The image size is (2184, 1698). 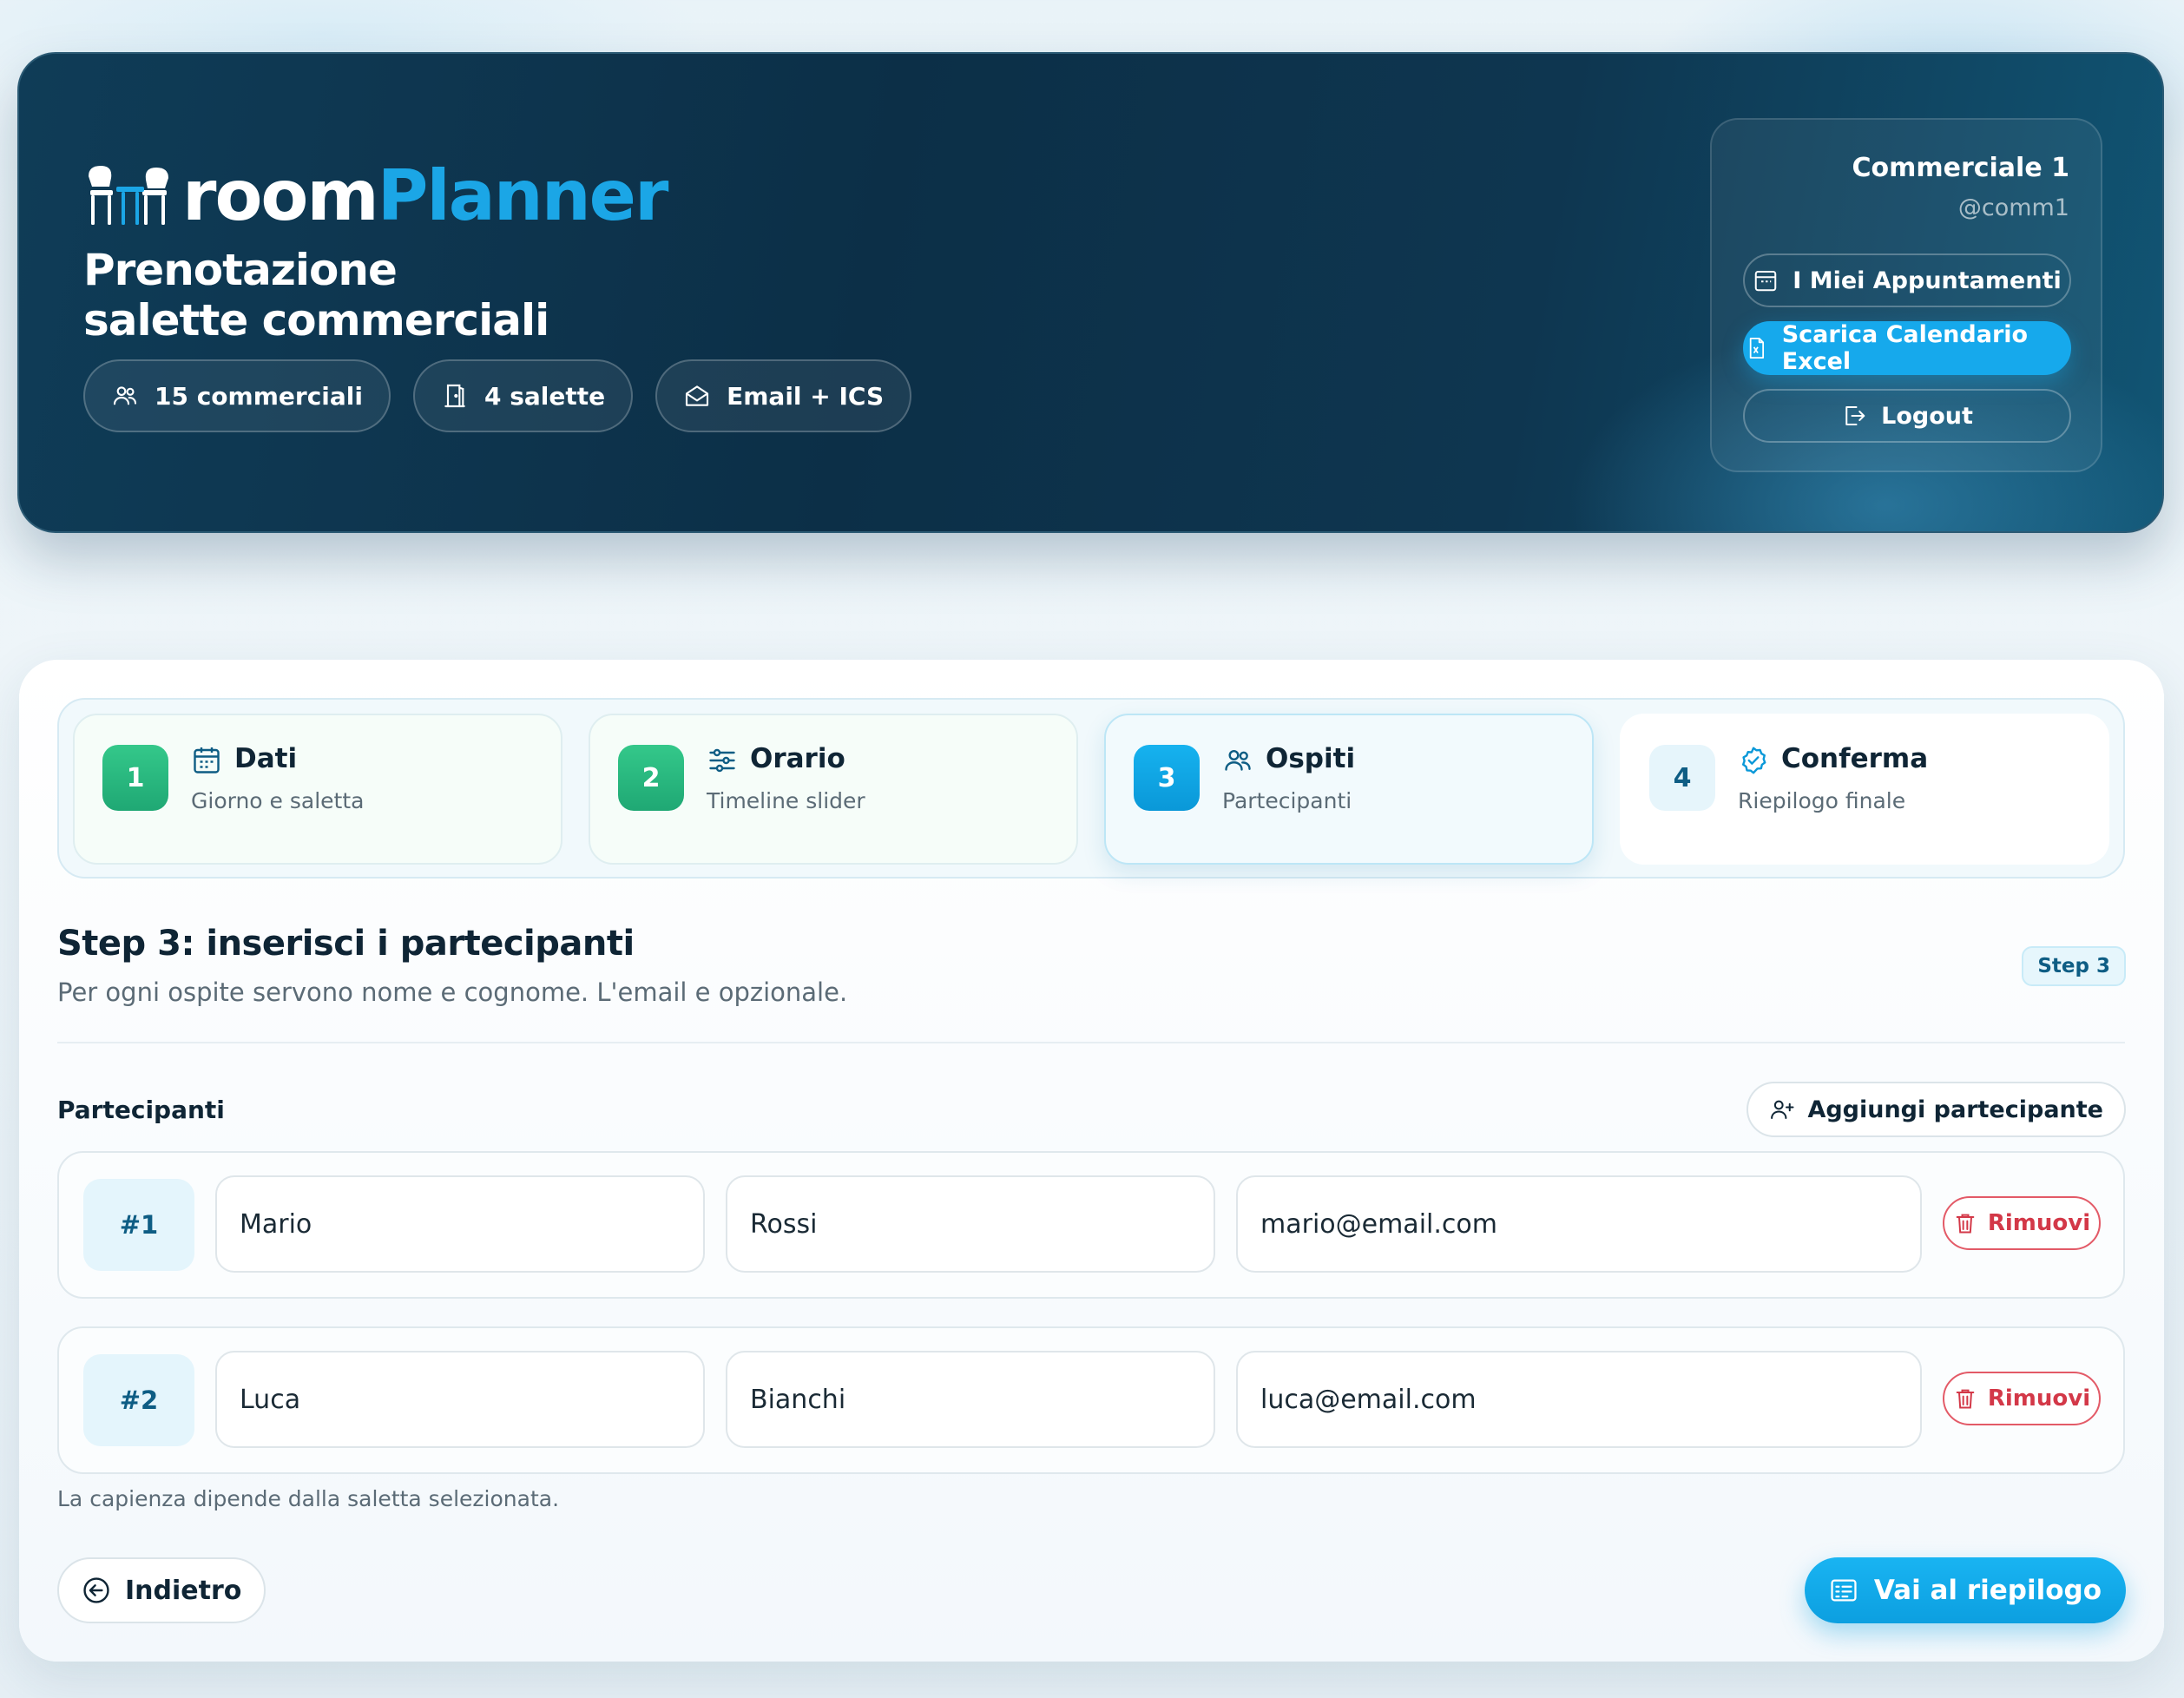 I want to click on user-plus-icon, so click(x=1783, y=1109).